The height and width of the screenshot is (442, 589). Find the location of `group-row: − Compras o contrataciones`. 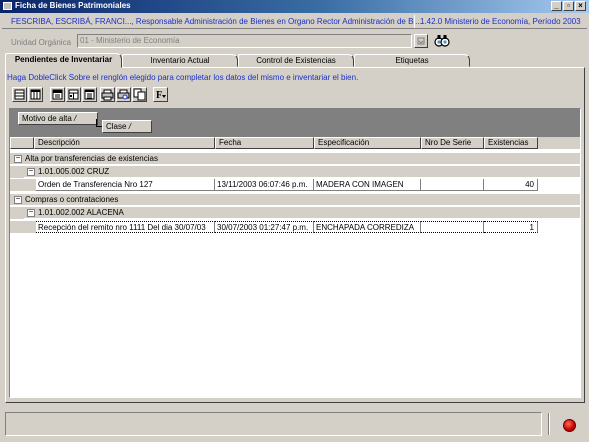

group-row: − Compras o contrataciones is located at coordinates (295, 200).